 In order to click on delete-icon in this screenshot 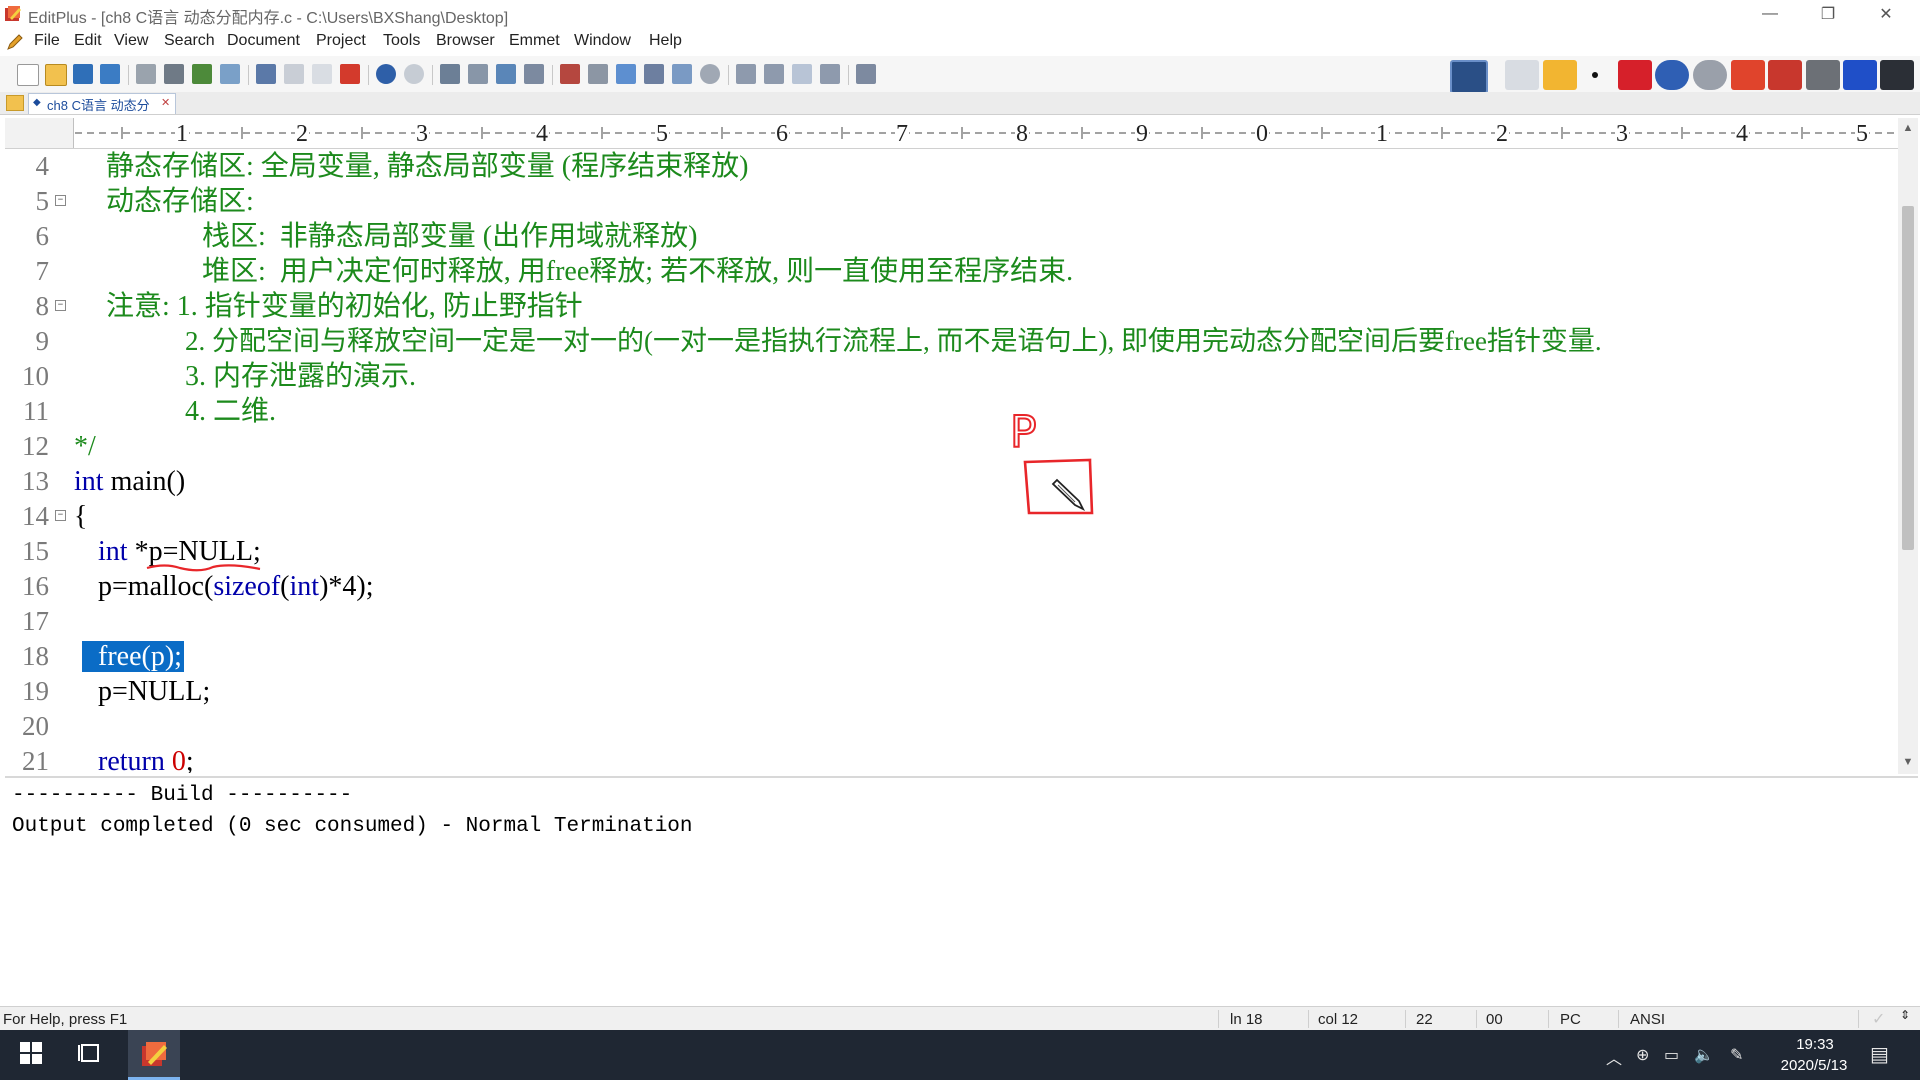, I will do `click(350, 74)`.